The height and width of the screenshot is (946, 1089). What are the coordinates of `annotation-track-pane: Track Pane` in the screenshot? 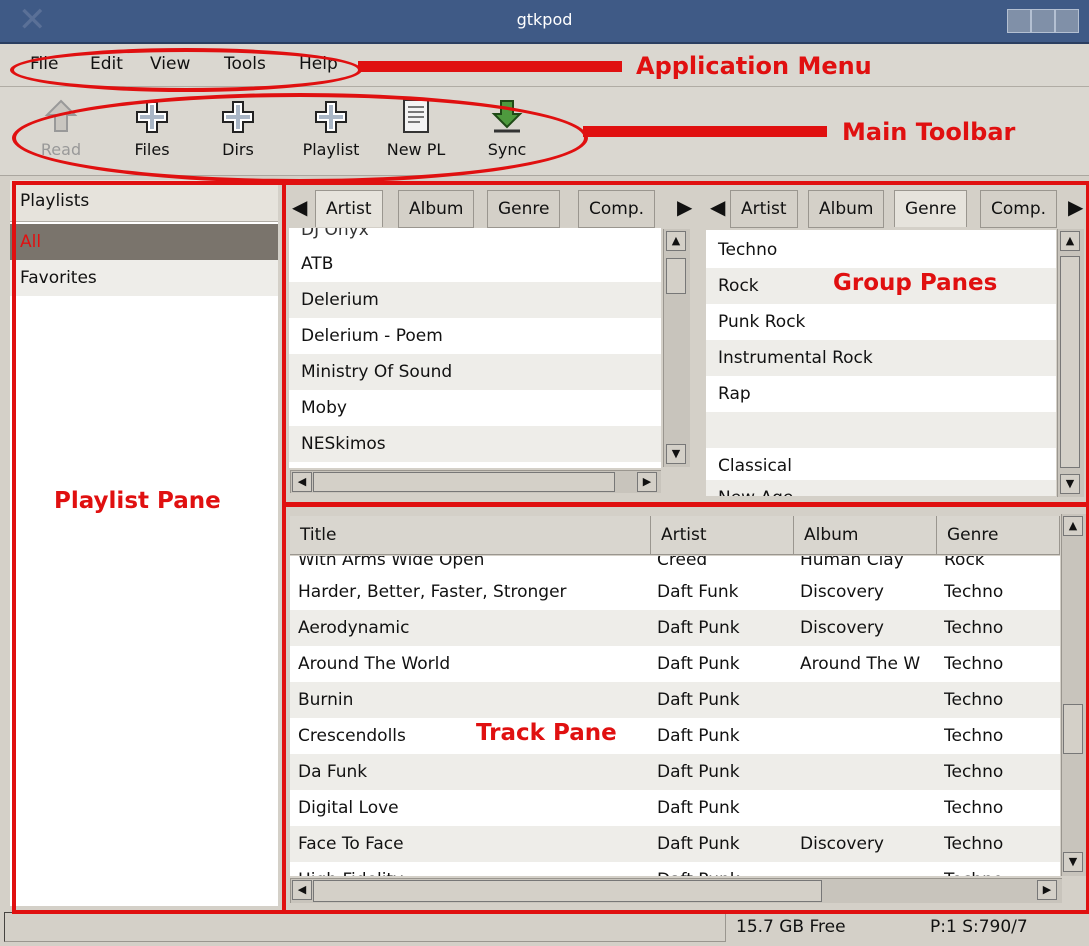 It's located at (546, 733).